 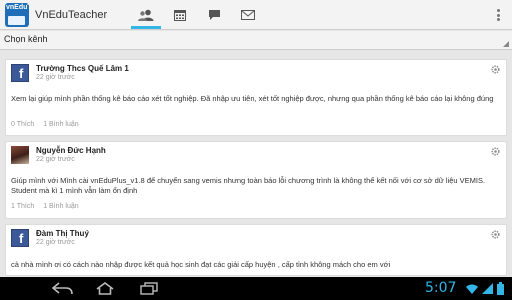 What do you see at coordinates (22, 124) in the screenshot?
I see `like-count: 0 Thích` at bounding box center [22, 124].